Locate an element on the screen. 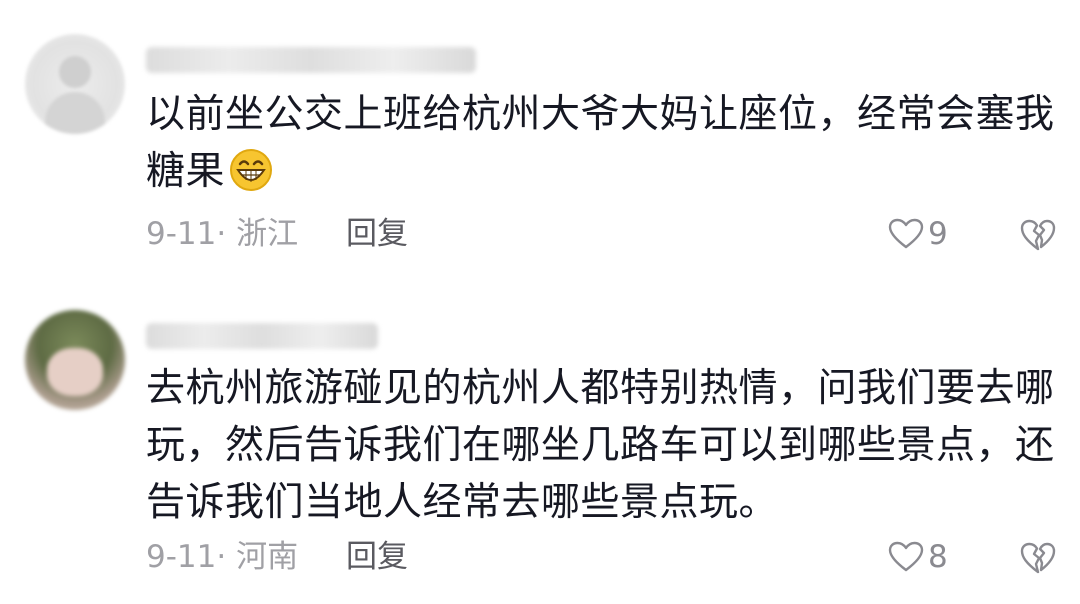 Image resolution: width=1080 pixels, height=604 pixels. comment-text-line: 告诉我们当地人经常去哪些景点玩。 is located at coordinates (462, 502).